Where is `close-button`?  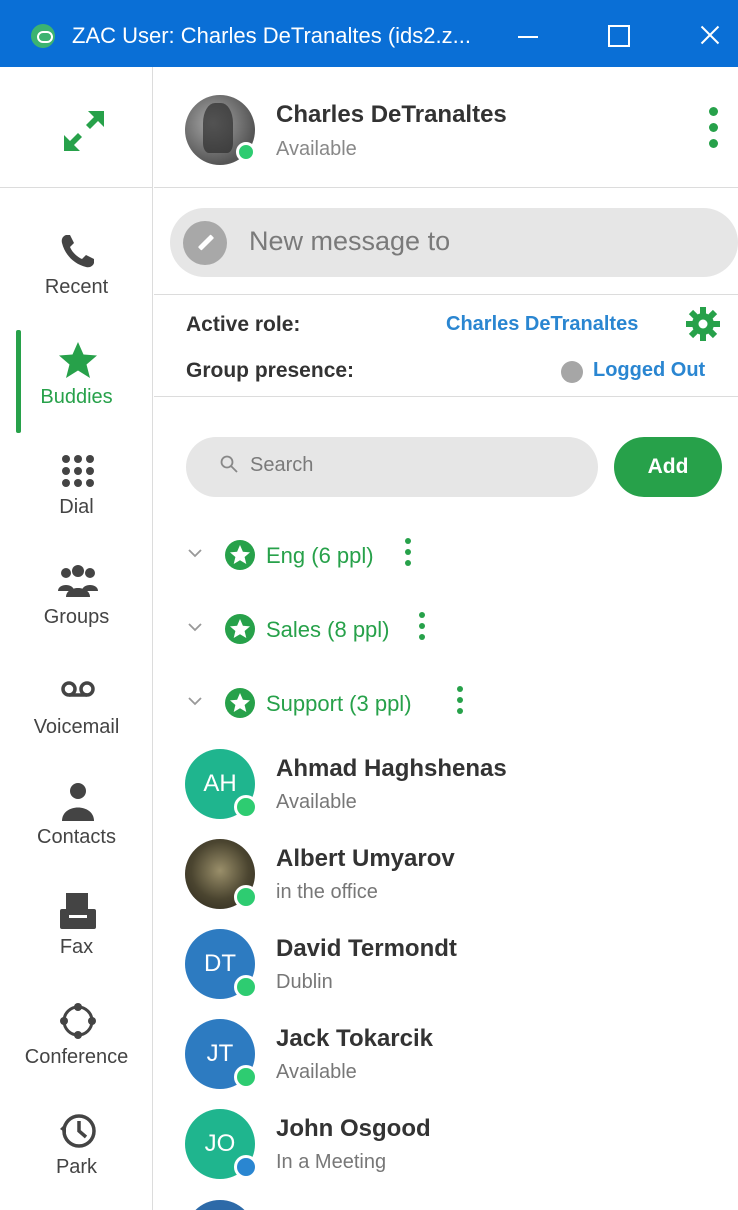
close-button is located at coordinates (703, 33).